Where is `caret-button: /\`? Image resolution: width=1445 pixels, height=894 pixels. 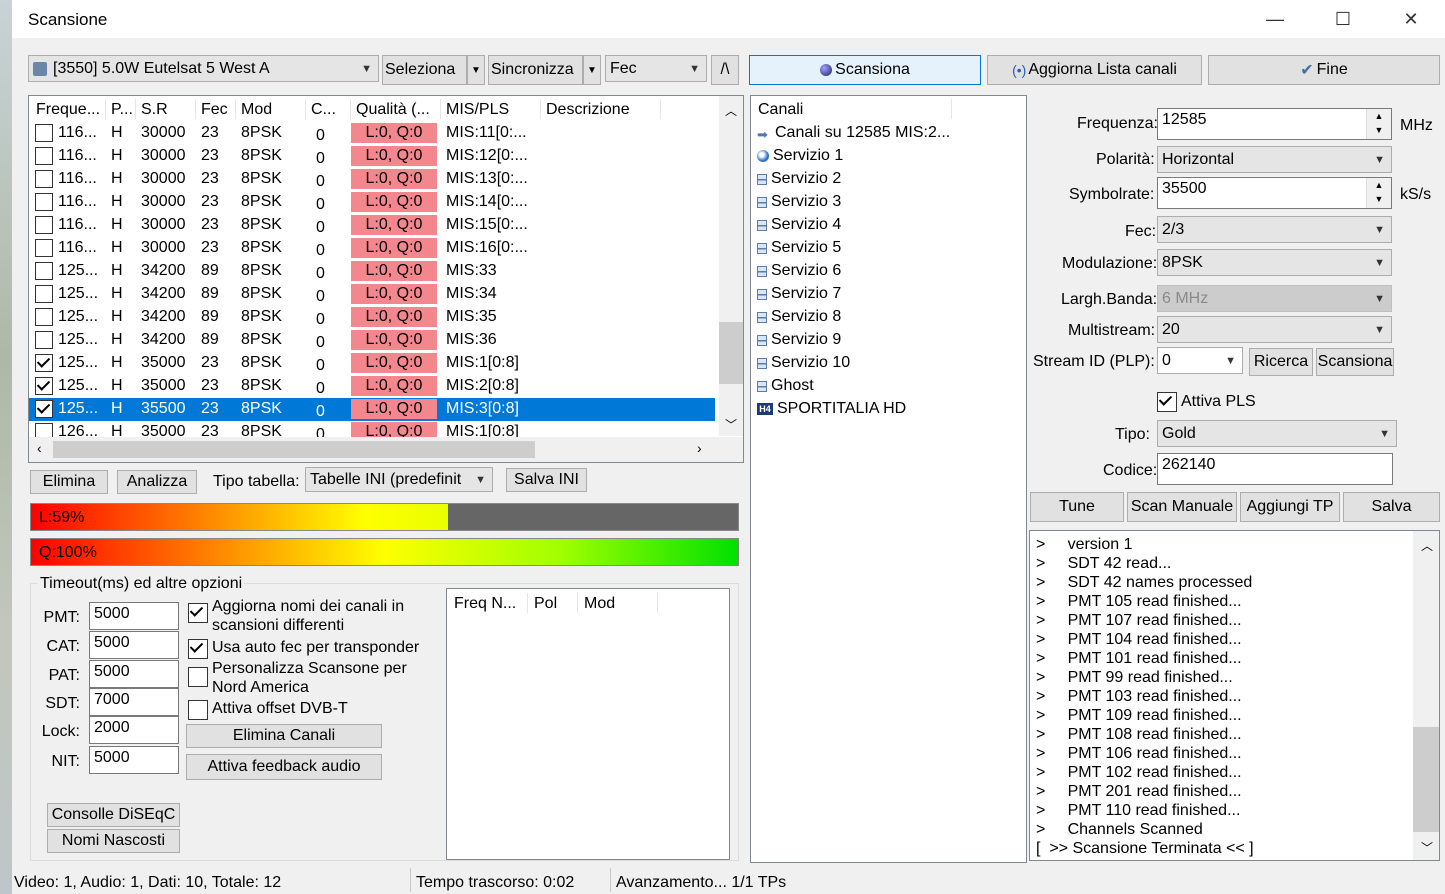 caret-button: /\ is located at coordinates (725, 70).